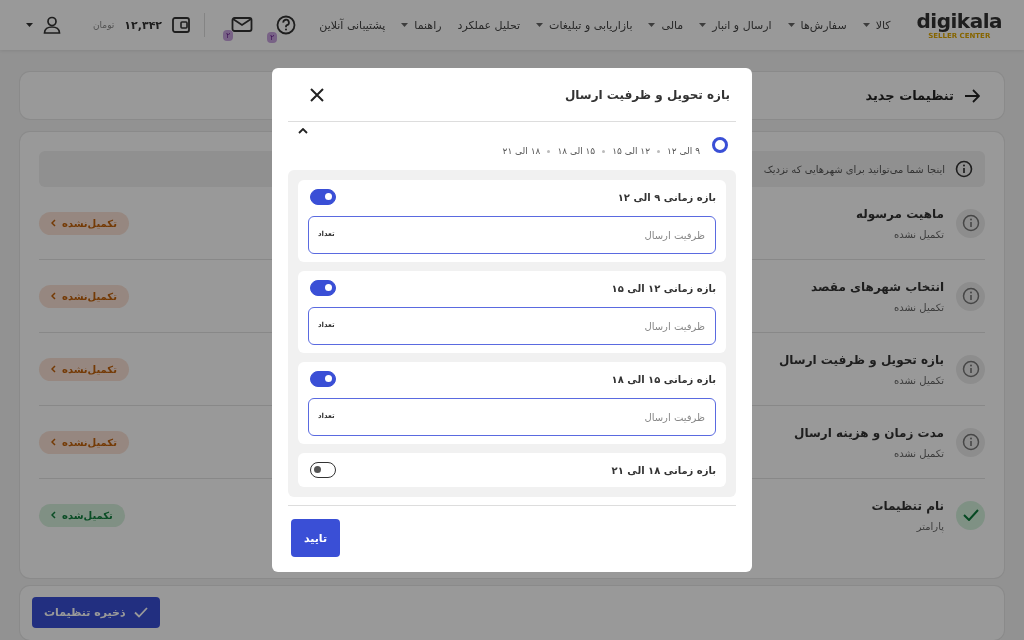 Image resolution: width=1024 pixels, height=640 pixels. I want to click on wallet-icon, so click(181, 25).